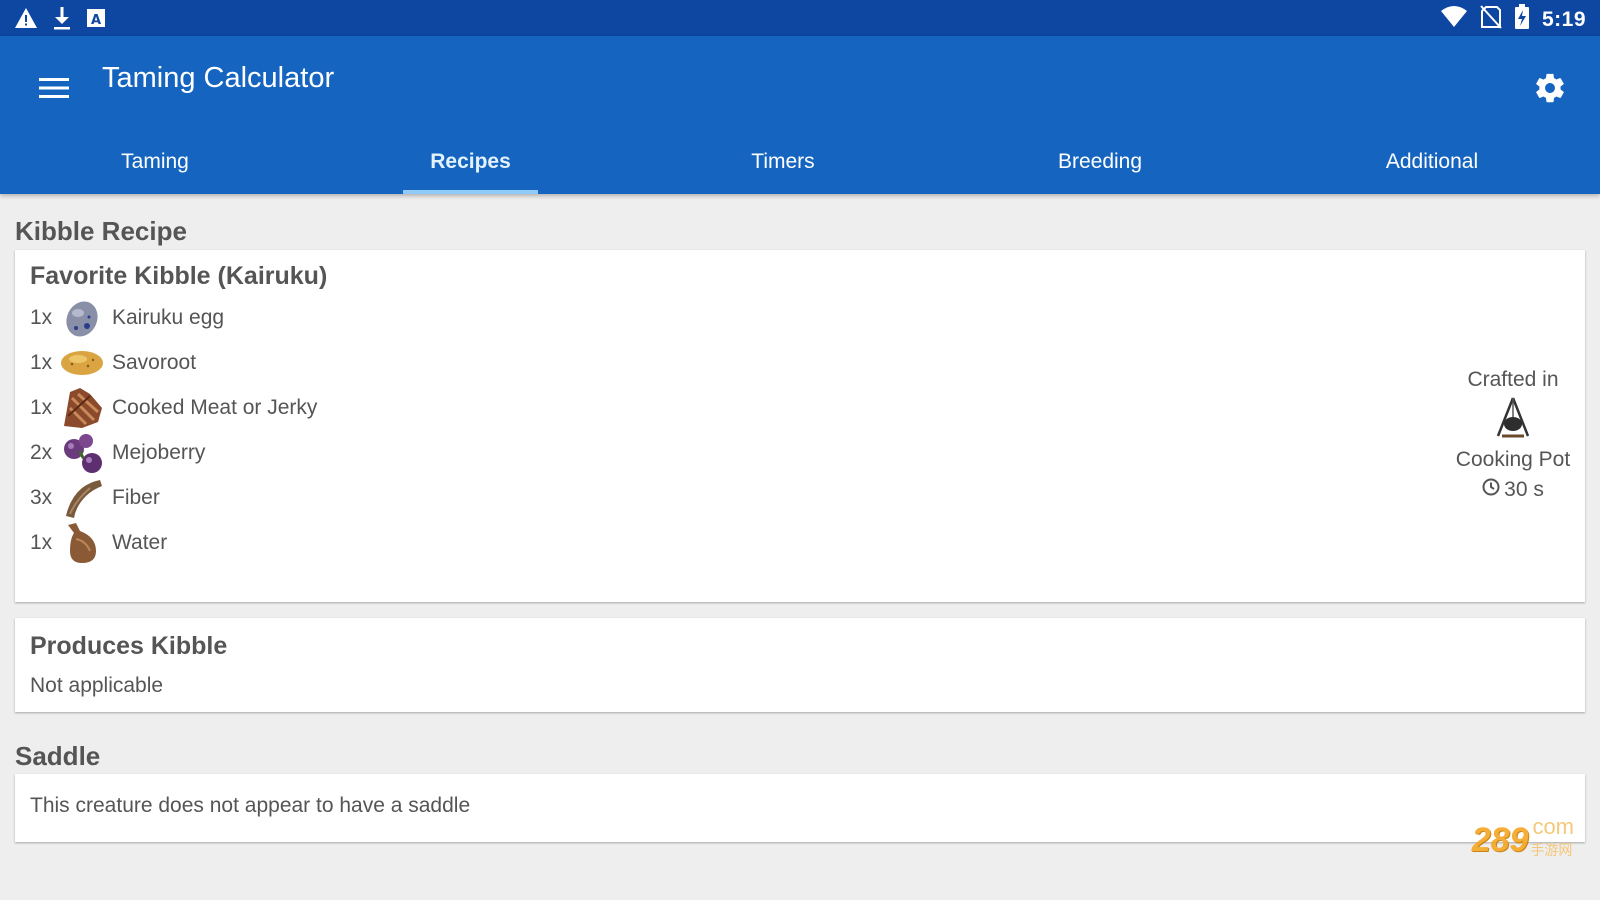 Image resolution: width=1600 pixels, height=900 pixels. I want to click on ingredient-name: Kairuku egg, so click(168, 317).